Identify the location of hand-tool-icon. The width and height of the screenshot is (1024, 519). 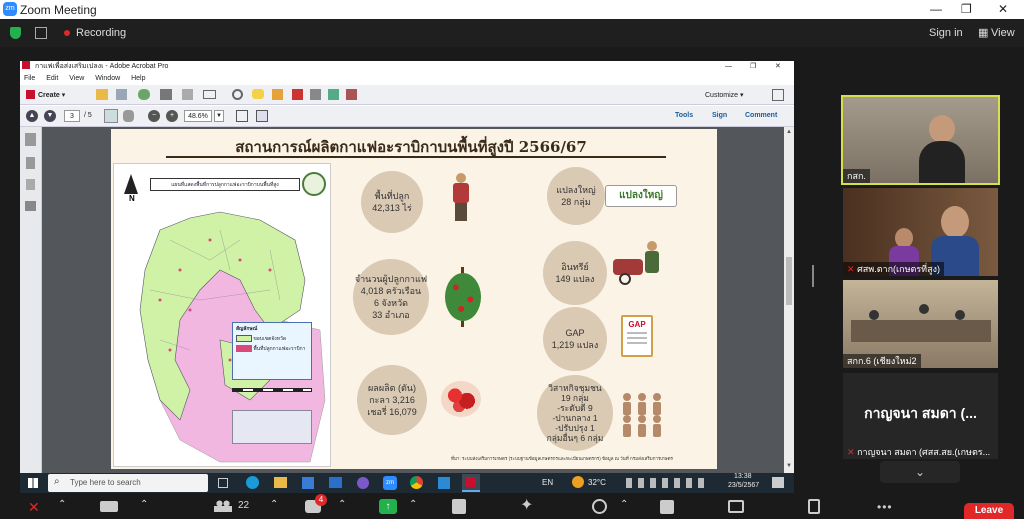
(128, 116).